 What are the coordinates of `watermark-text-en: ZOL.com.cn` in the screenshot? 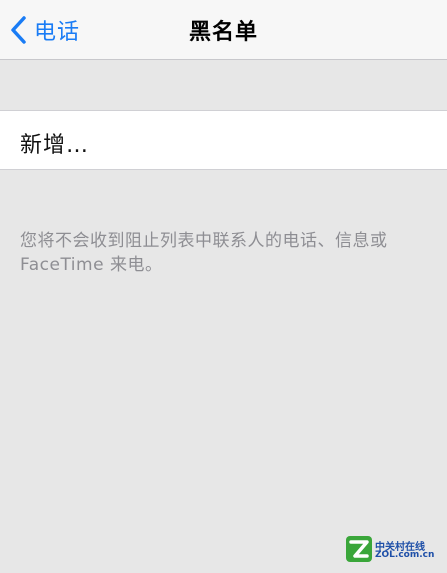 It's located at (405, 555).